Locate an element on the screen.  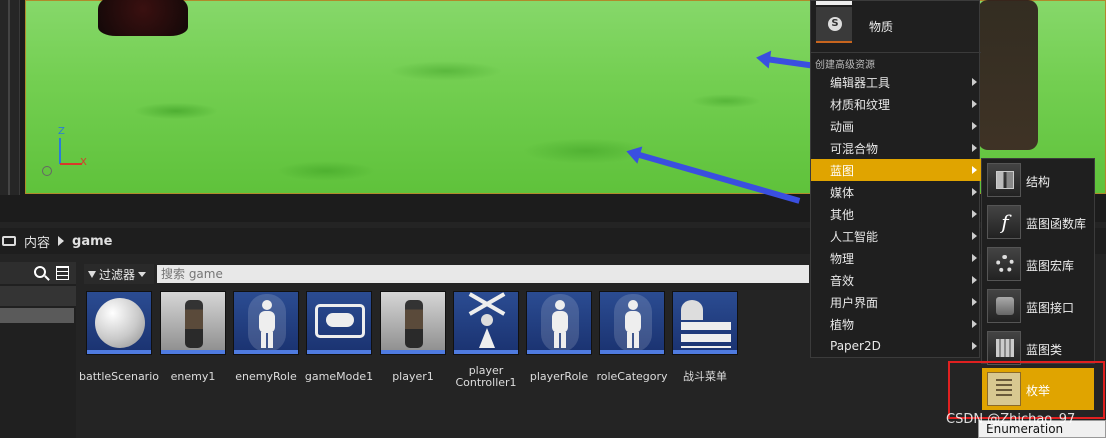
submenu-item-structure: 结构 is located at coordinates (1039, 180).